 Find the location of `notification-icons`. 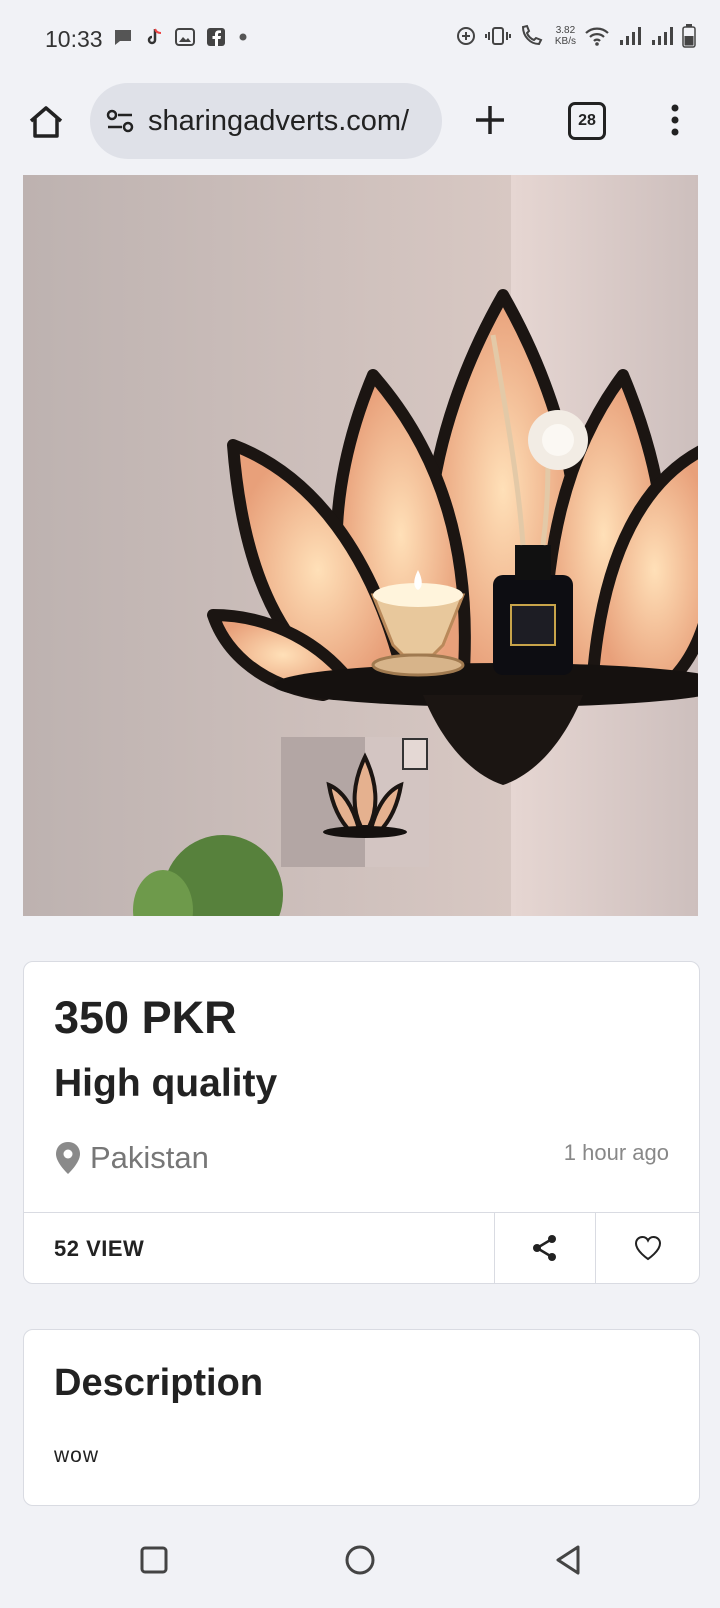

notification-icons is located at coordinates (181, 37).